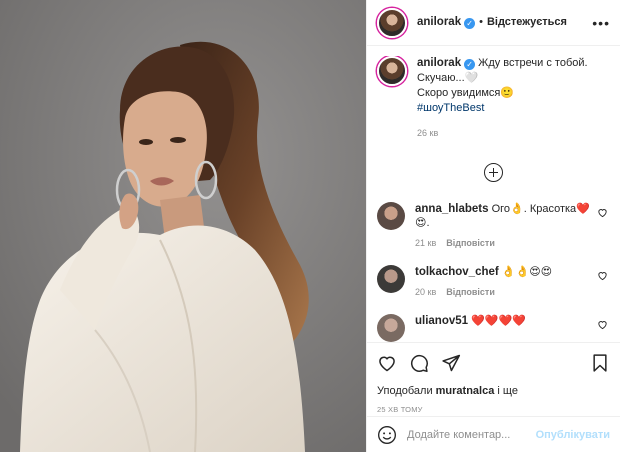 The image size is (620, 452). I want to click on action-icons-row, so click(493, 363).